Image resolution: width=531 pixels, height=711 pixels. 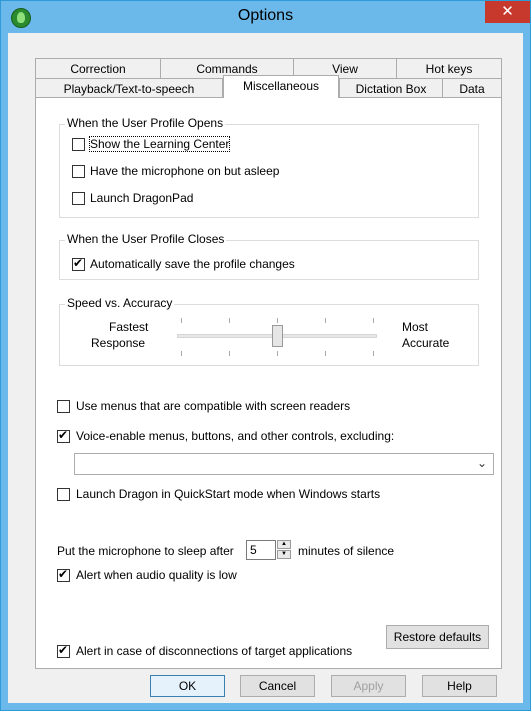 I want to click on speed-accuracy-thumb, so click(x=277, y=336).